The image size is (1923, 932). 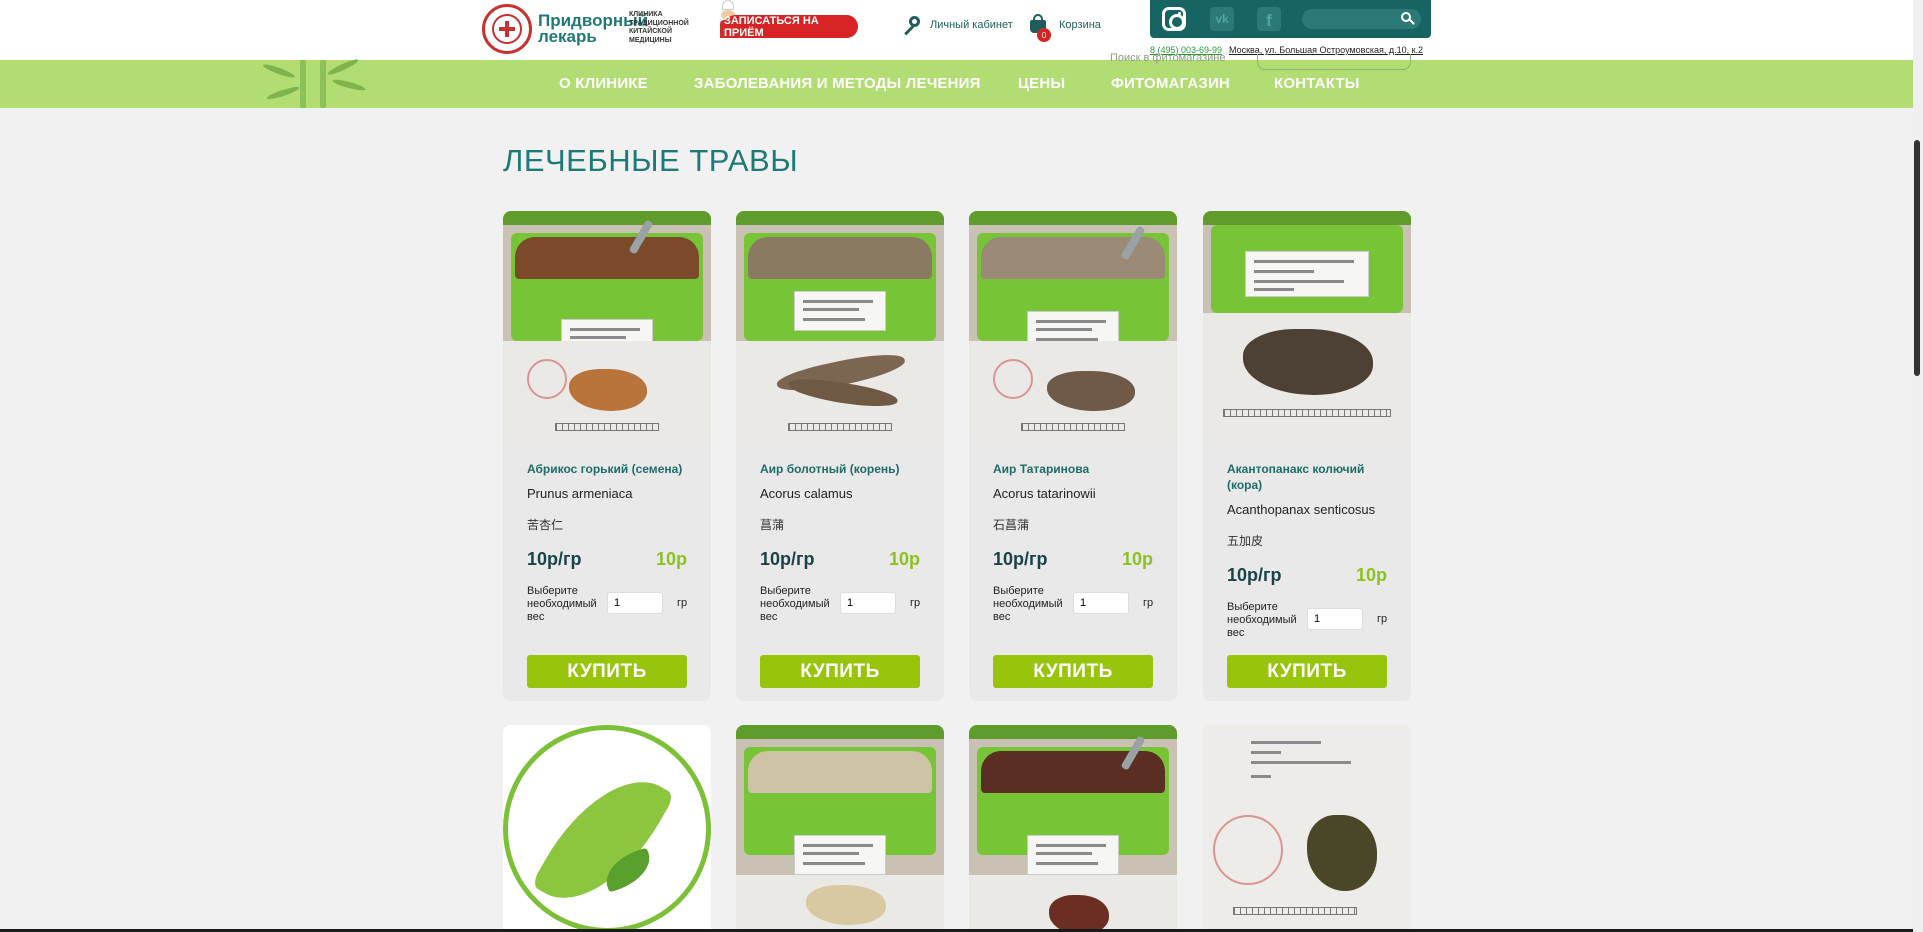 I want to click on product-latin-name: Acorus calamus, so click(x=806, y=493).